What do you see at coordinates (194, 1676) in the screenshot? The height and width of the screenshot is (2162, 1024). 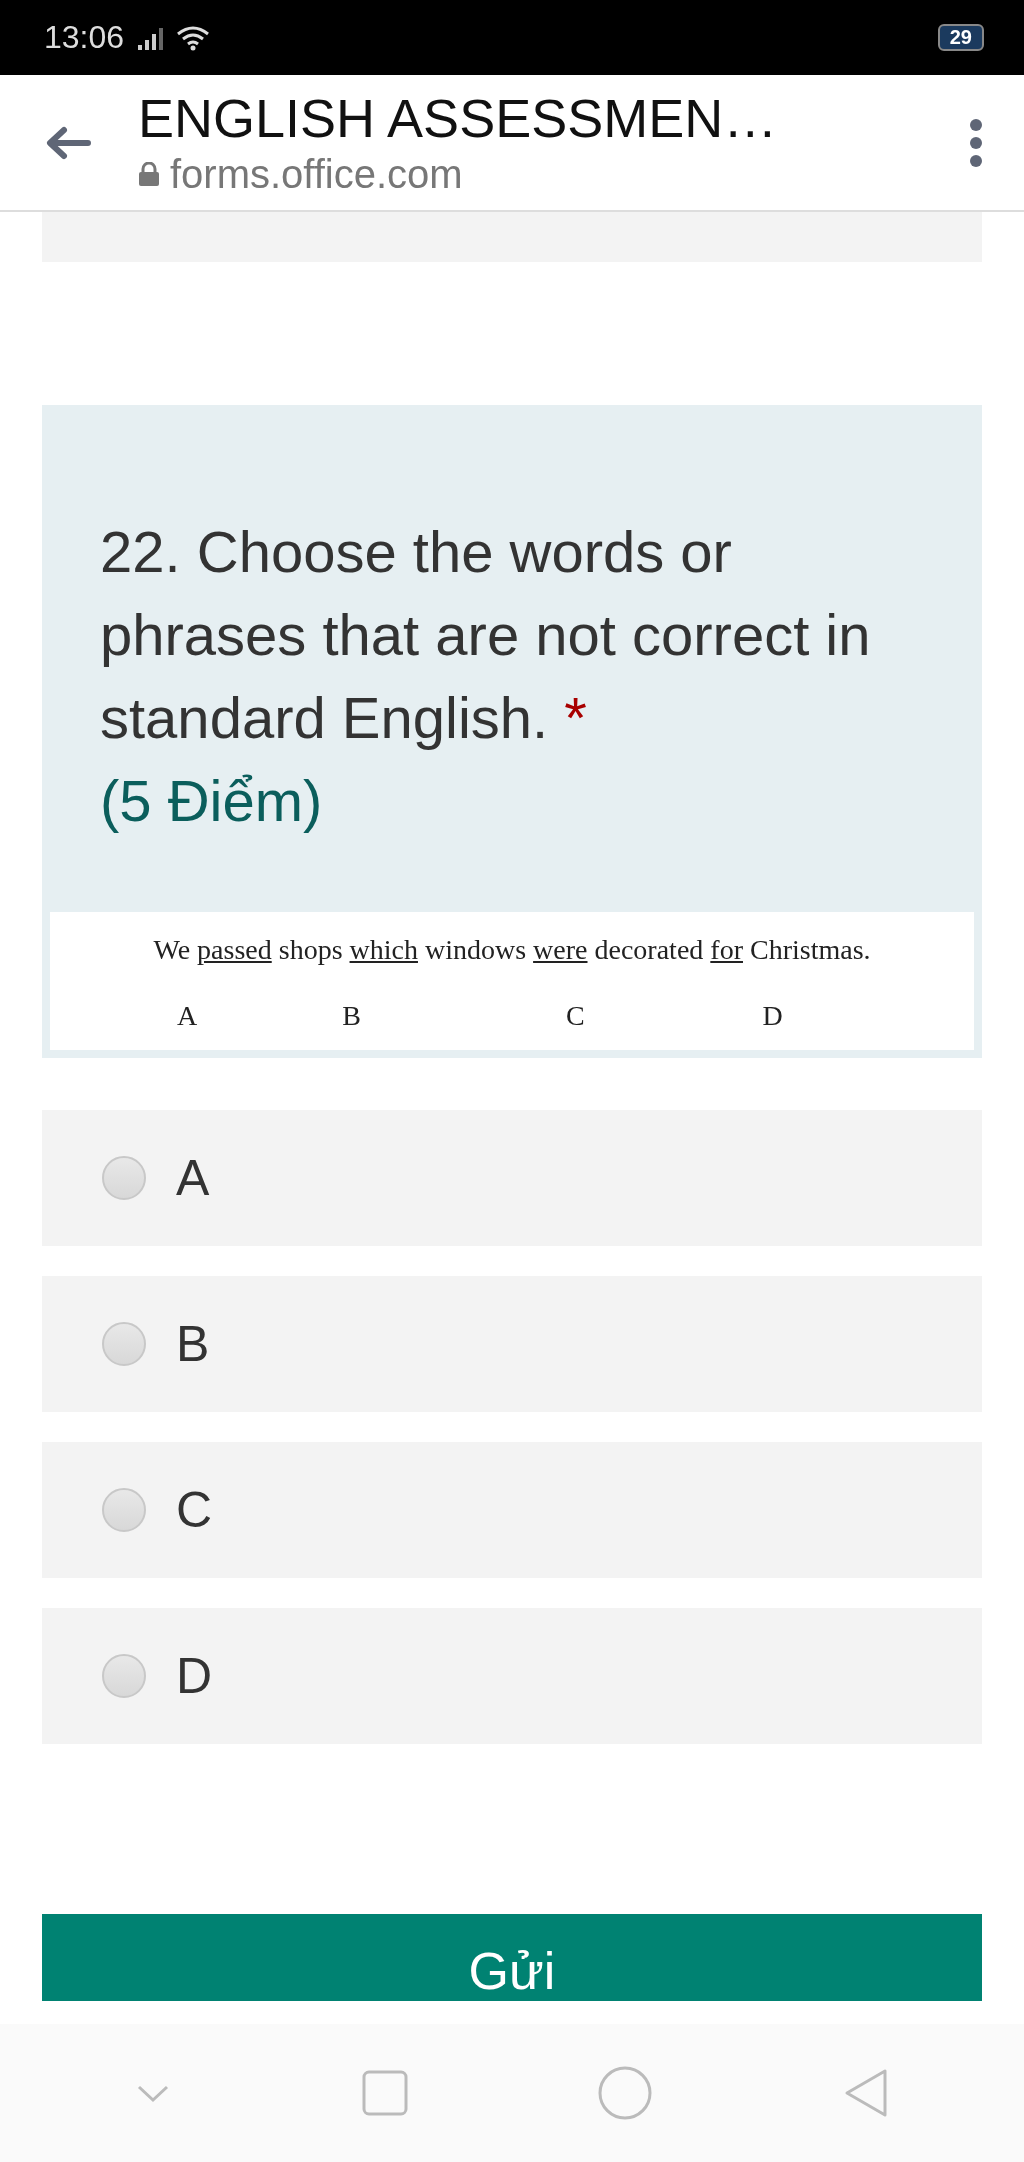 I see `option-label: D` at bounding box center [194, 1676].